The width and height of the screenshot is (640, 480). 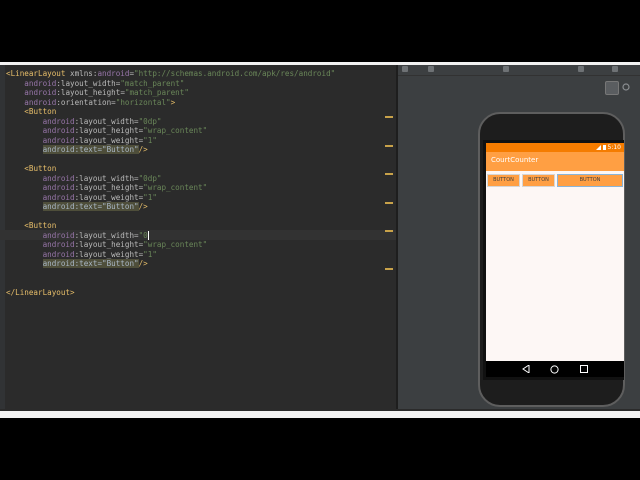 I want to click on activity-content: BUTTON BUTTON BUTTON, so click(x=555, y=266).